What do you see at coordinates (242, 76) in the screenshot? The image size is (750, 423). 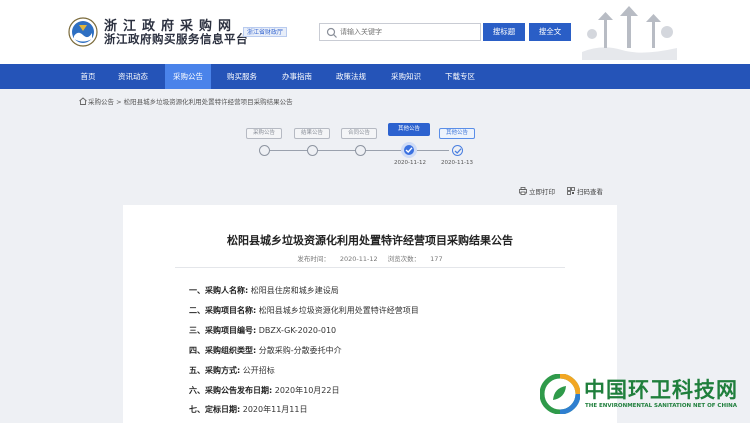 I see `nav-item-purchase-services: 购买服务` at bounding box center [242, 76].